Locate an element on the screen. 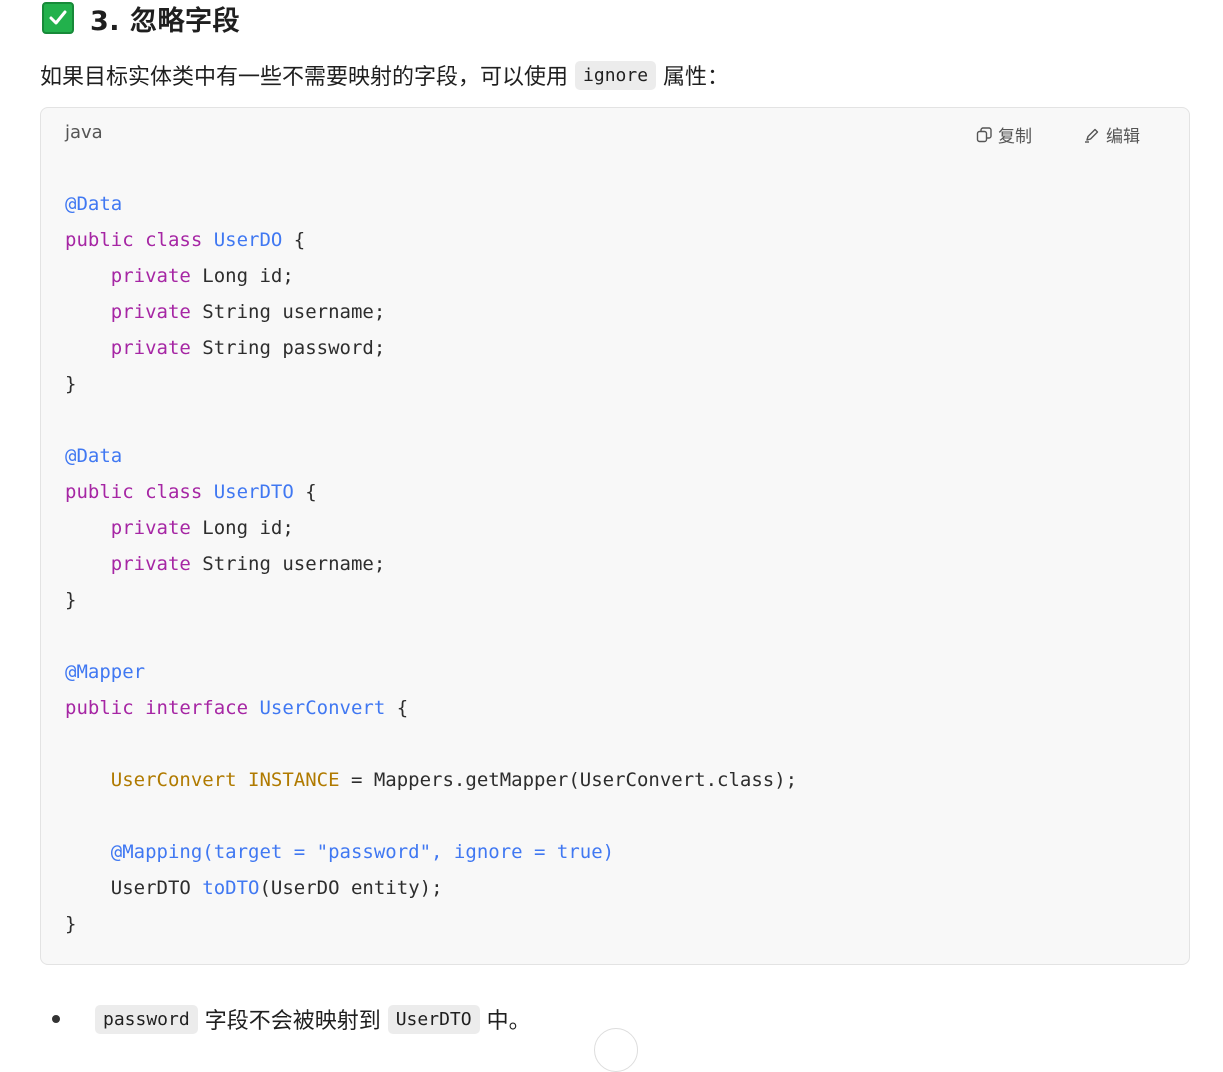 The image size is (1223, 1072). code-token: UserConvert INSTANCE is located at coordinates (225, 780).